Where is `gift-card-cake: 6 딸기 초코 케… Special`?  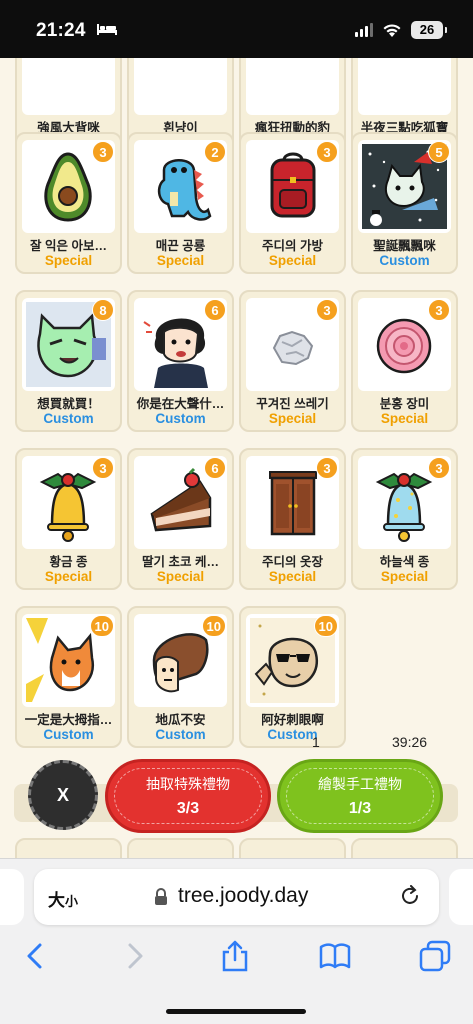
gift-card-cake: 6 딸기 초코 케… Special is located at coordinates (180, 519).